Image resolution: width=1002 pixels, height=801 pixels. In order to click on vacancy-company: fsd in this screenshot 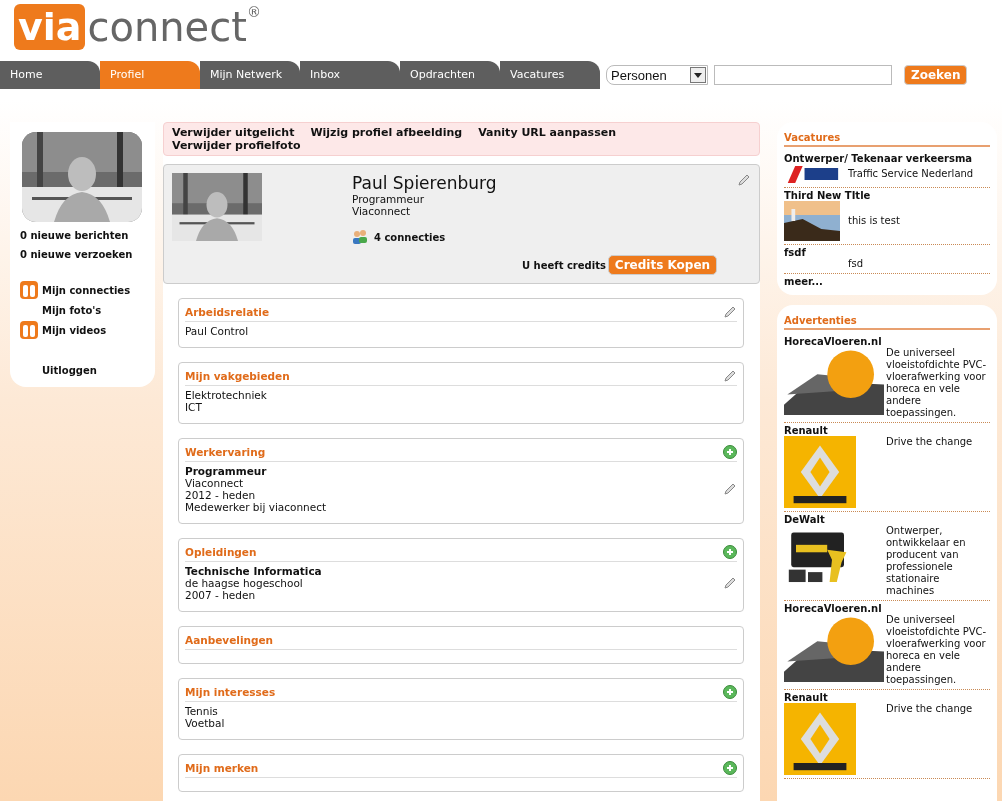, I will do `click(856, 264)`.